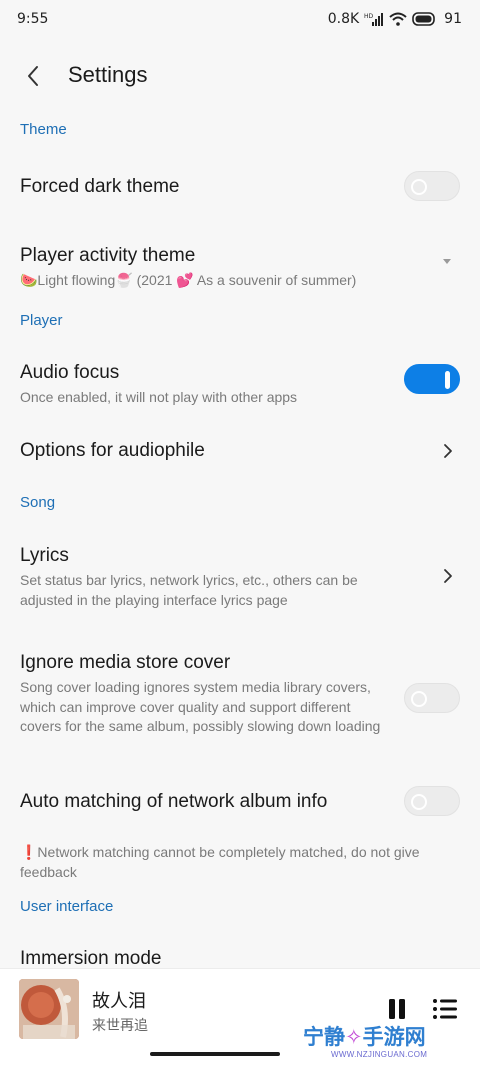 The height and width of the screenshot is (1067, 480). What do you see at coordinates (120, 1025) in the screenshot?
I see `song-artist: 来世再追` at bounding box center [120, 1025].